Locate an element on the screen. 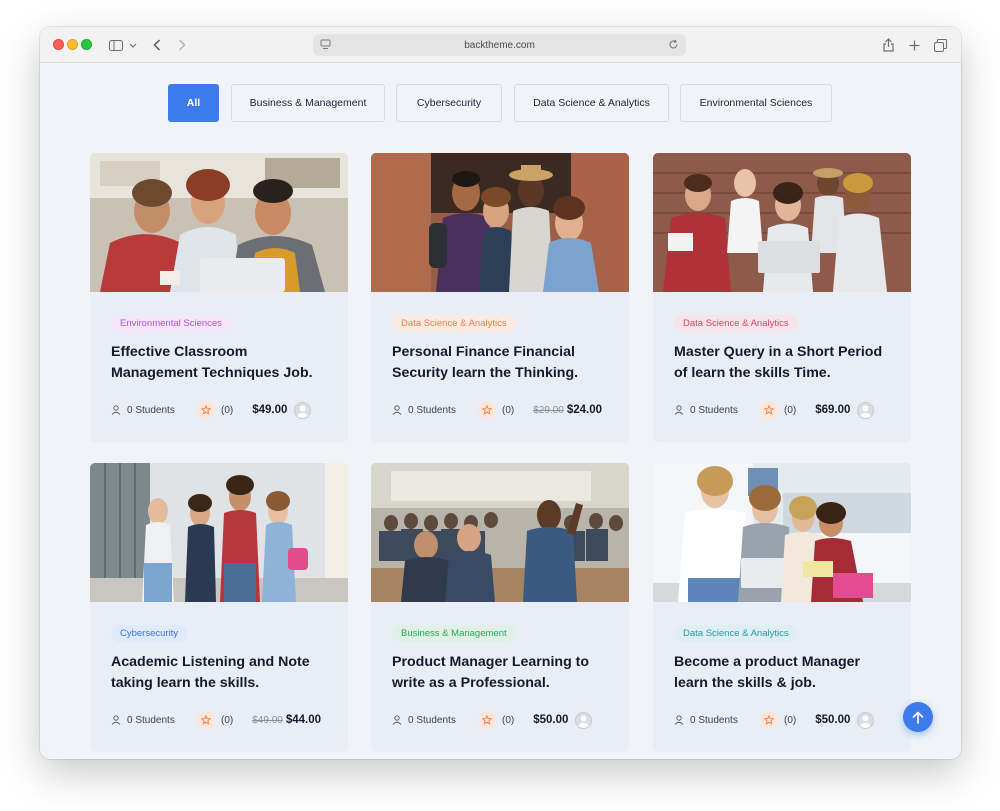  category-tag: Cybersecurity is located at coordinates (149, 633).